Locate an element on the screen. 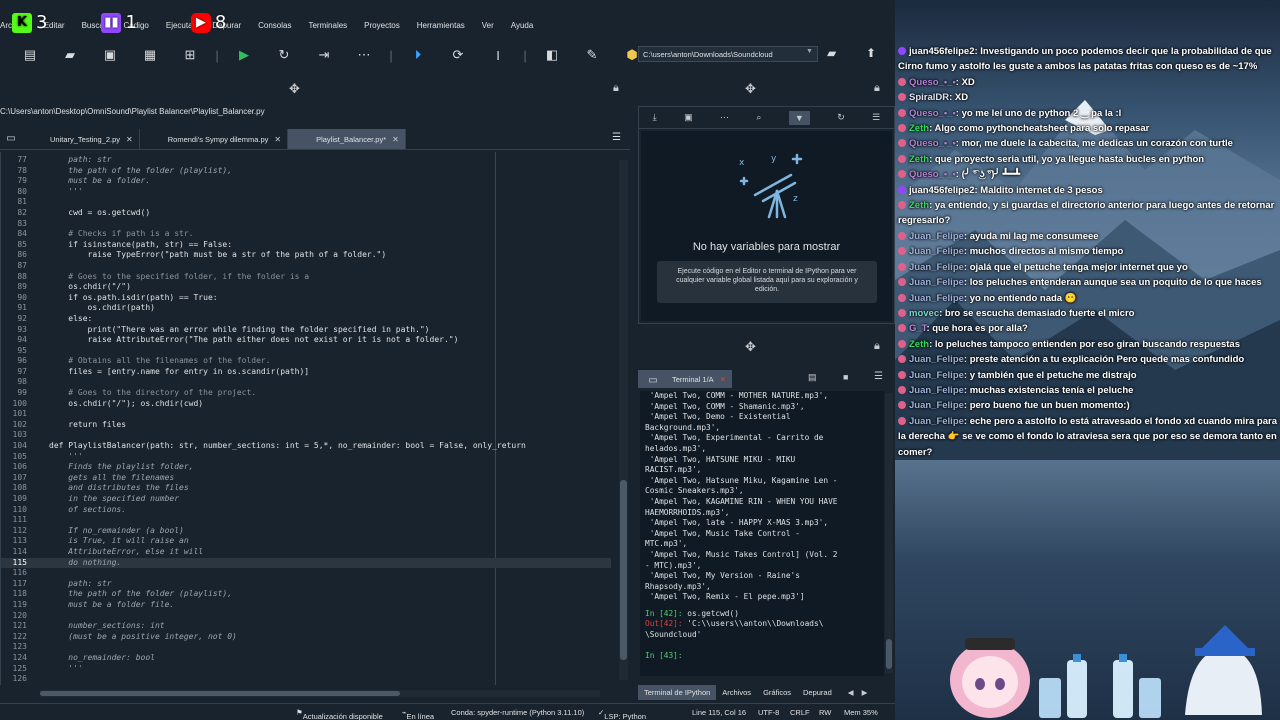  run-cell-icon: ↻ is located at coordinates (284, 55).